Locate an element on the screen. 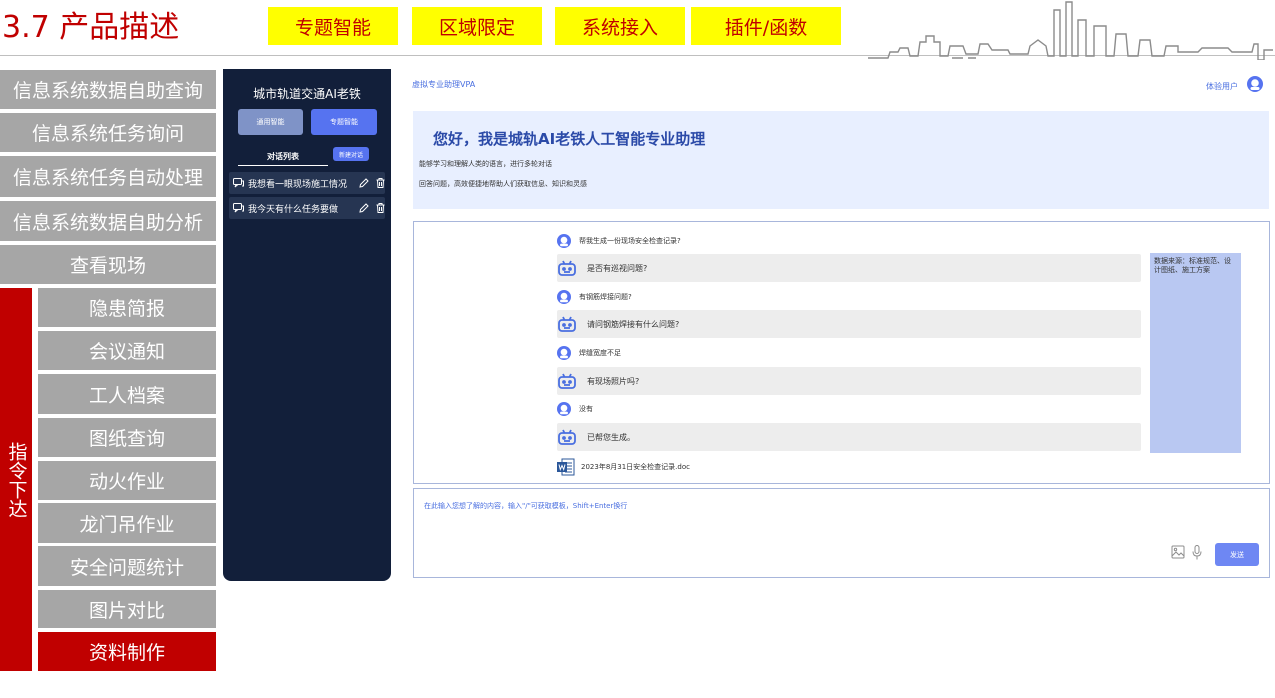 The height and width of the screenshot is (698, 1275). user-message: 没有 is located at coordinates (575, 409).